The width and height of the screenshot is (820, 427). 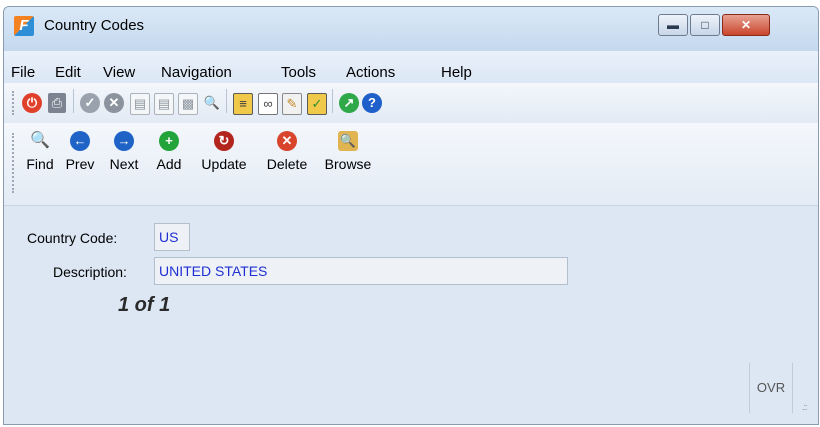 I want to click on close-button: ✕, so click(x=746, y=25).